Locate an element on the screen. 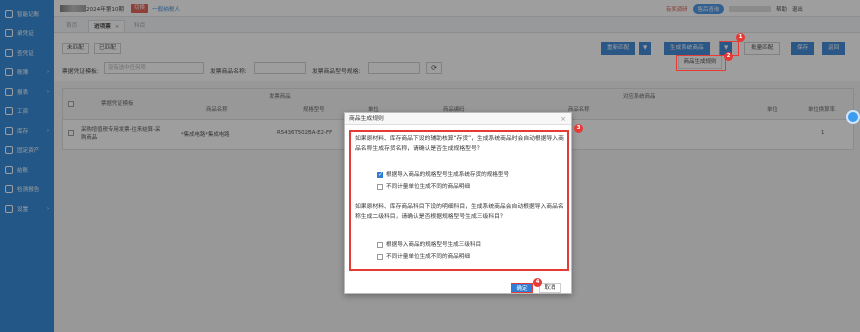 Image resolution: width=860 pixels, height=332 pixels. cancel-button: 取消 is located at coordinates (550, 288).